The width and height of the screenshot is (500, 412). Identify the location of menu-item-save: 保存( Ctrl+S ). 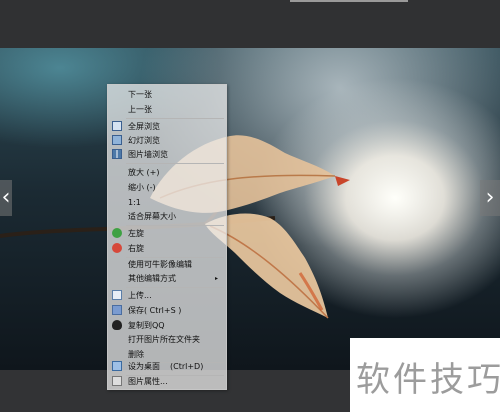
(167, 310).